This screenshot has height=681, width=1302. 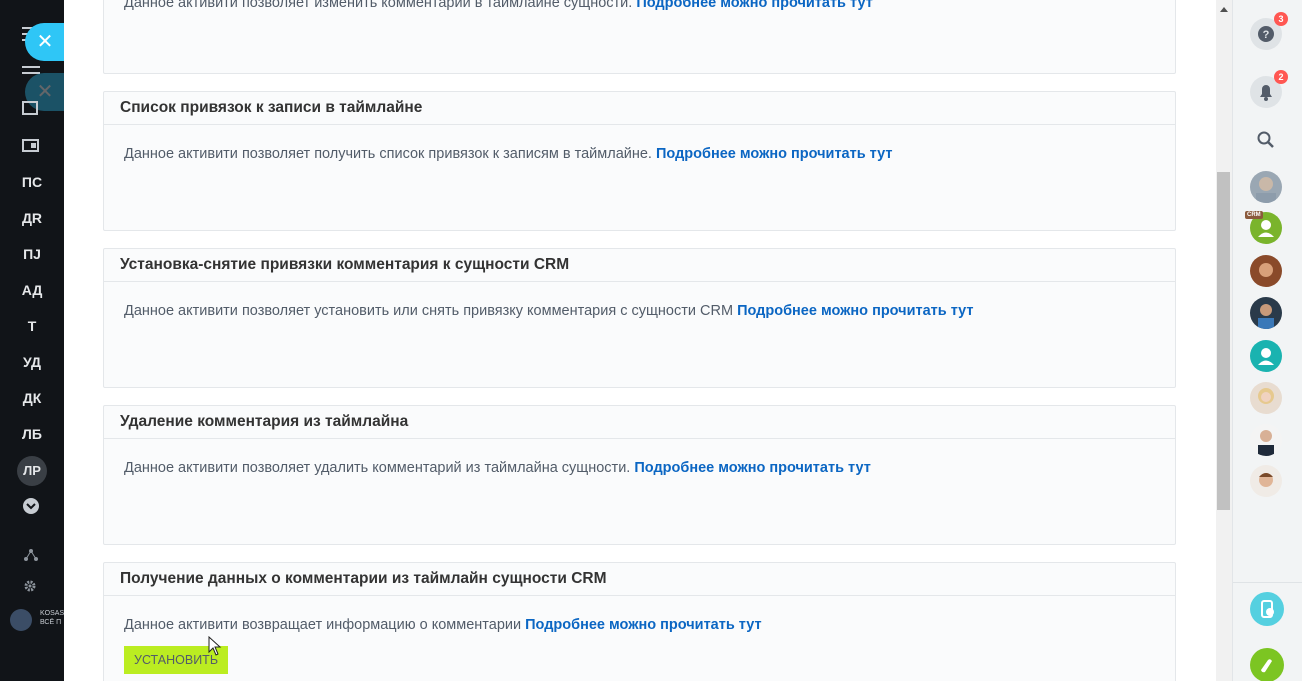 I want to click on phone-icon, so click(x=1266, y=666).